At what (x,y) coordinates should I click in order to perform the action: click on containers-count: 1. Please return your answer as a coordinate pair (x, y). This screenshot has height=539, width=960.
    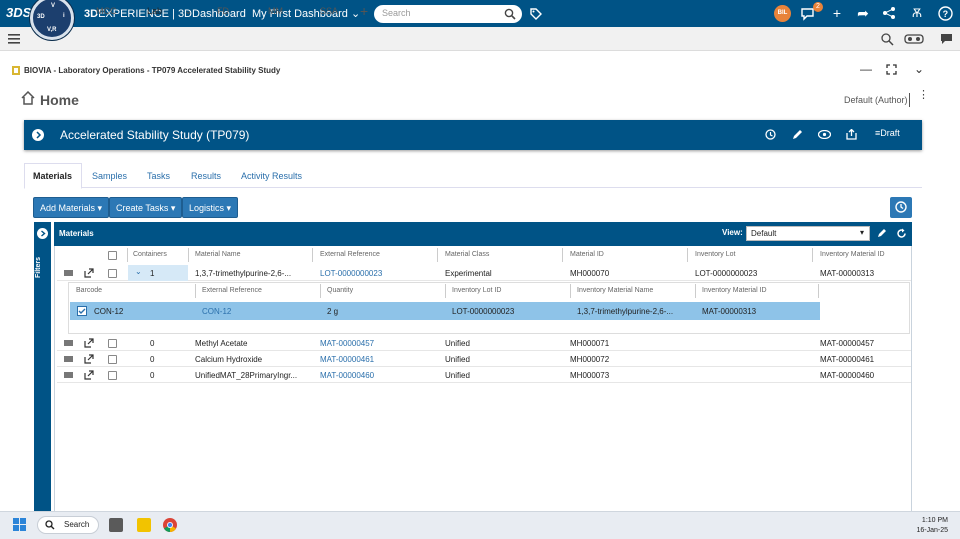
    Looking at the image, I should click on (152, 273).